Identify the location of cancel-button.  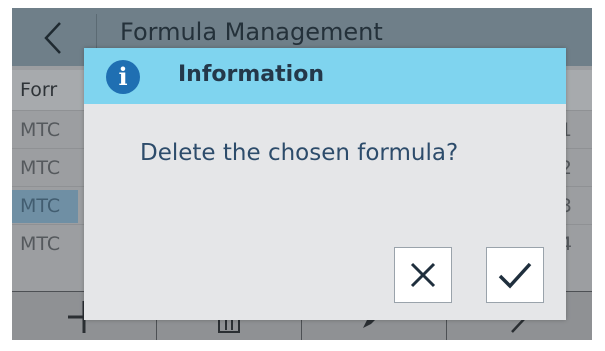
(423, 275).